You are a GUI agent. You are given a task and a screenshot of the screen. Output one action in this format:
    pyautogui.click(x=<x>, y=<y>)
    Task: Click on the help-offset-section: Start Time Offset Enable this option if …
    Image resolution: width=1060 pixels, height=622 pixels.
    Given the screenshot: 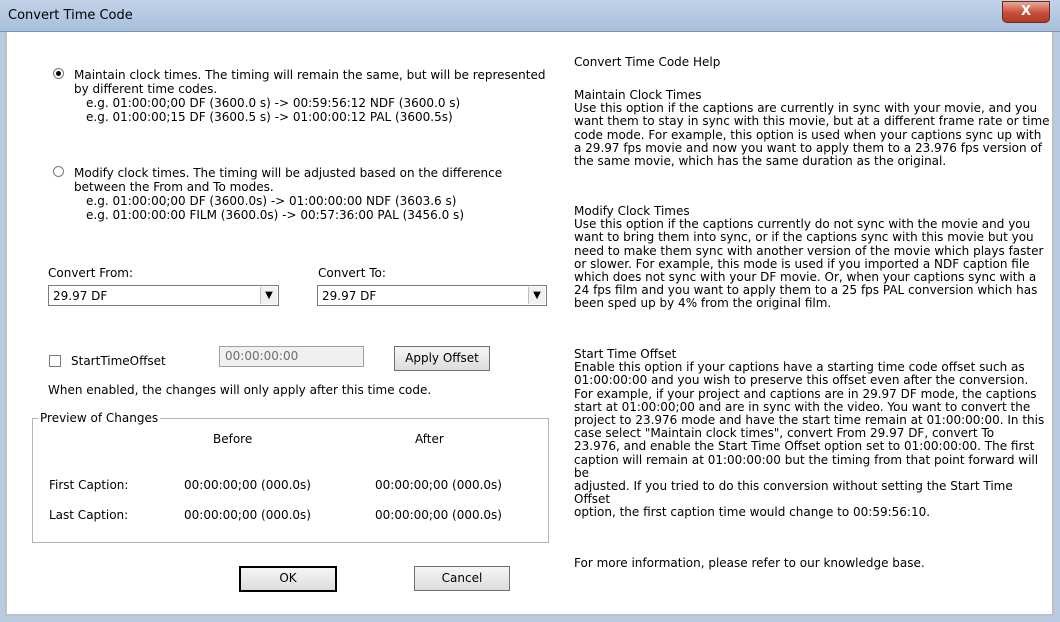 What is the action you would take?
    pyautogui.click(x=812, y=433)
    